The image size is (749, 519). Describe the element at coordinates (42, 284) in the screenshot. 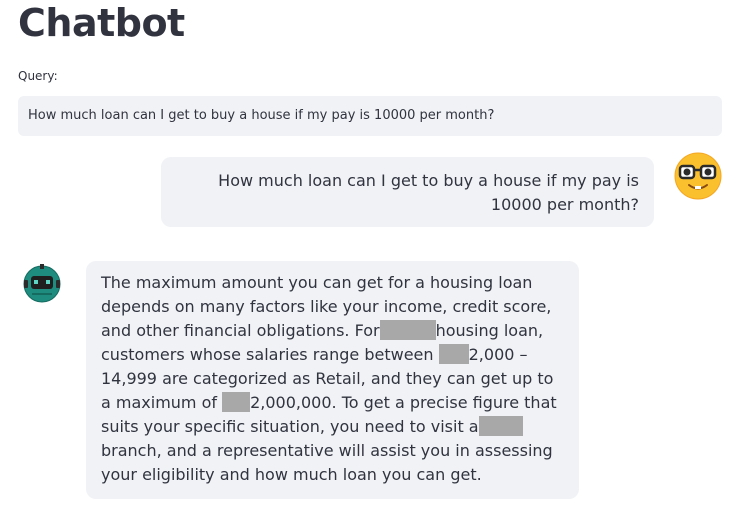

I see `robot-icon` at that location.